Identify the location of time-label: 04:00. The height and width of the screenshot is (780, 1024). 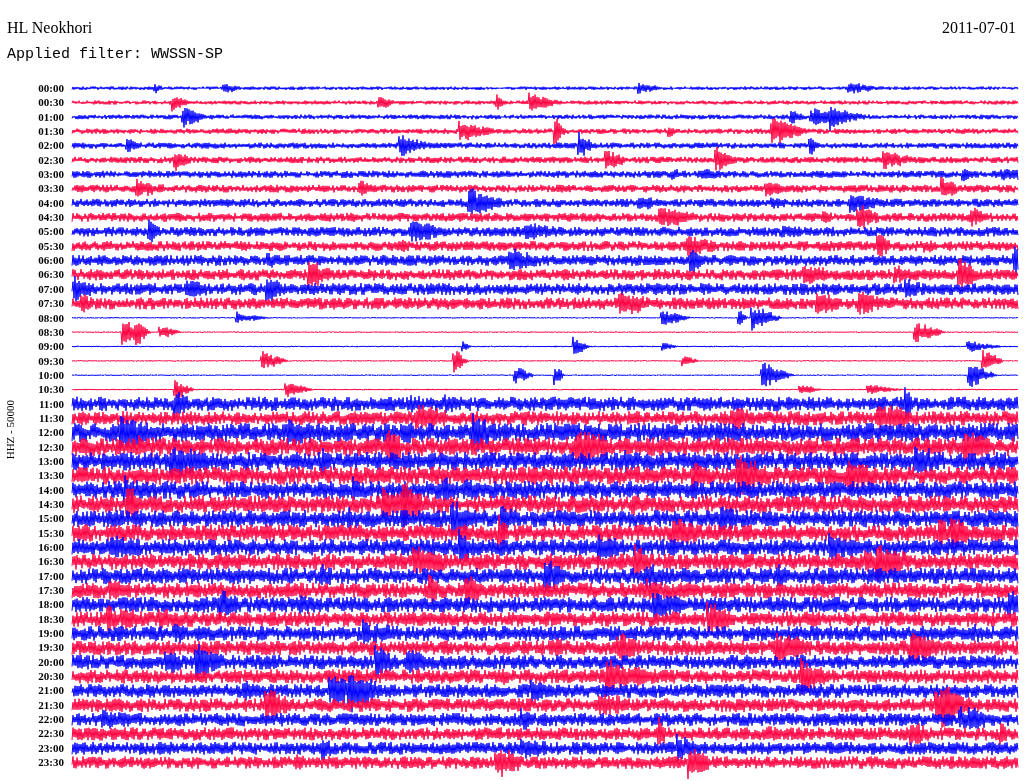
(51, 203).